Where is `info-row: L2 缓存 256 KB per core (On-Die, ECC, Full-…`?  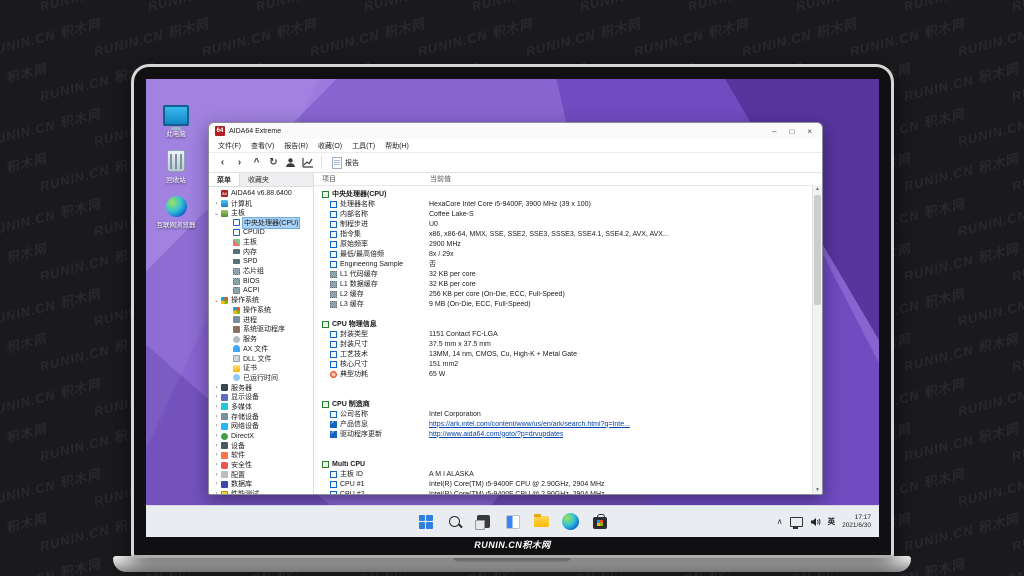
info-row: L2 缓存 256 KB per core (On-Die, ECC, Full-… is located at coordinates (568, 294).